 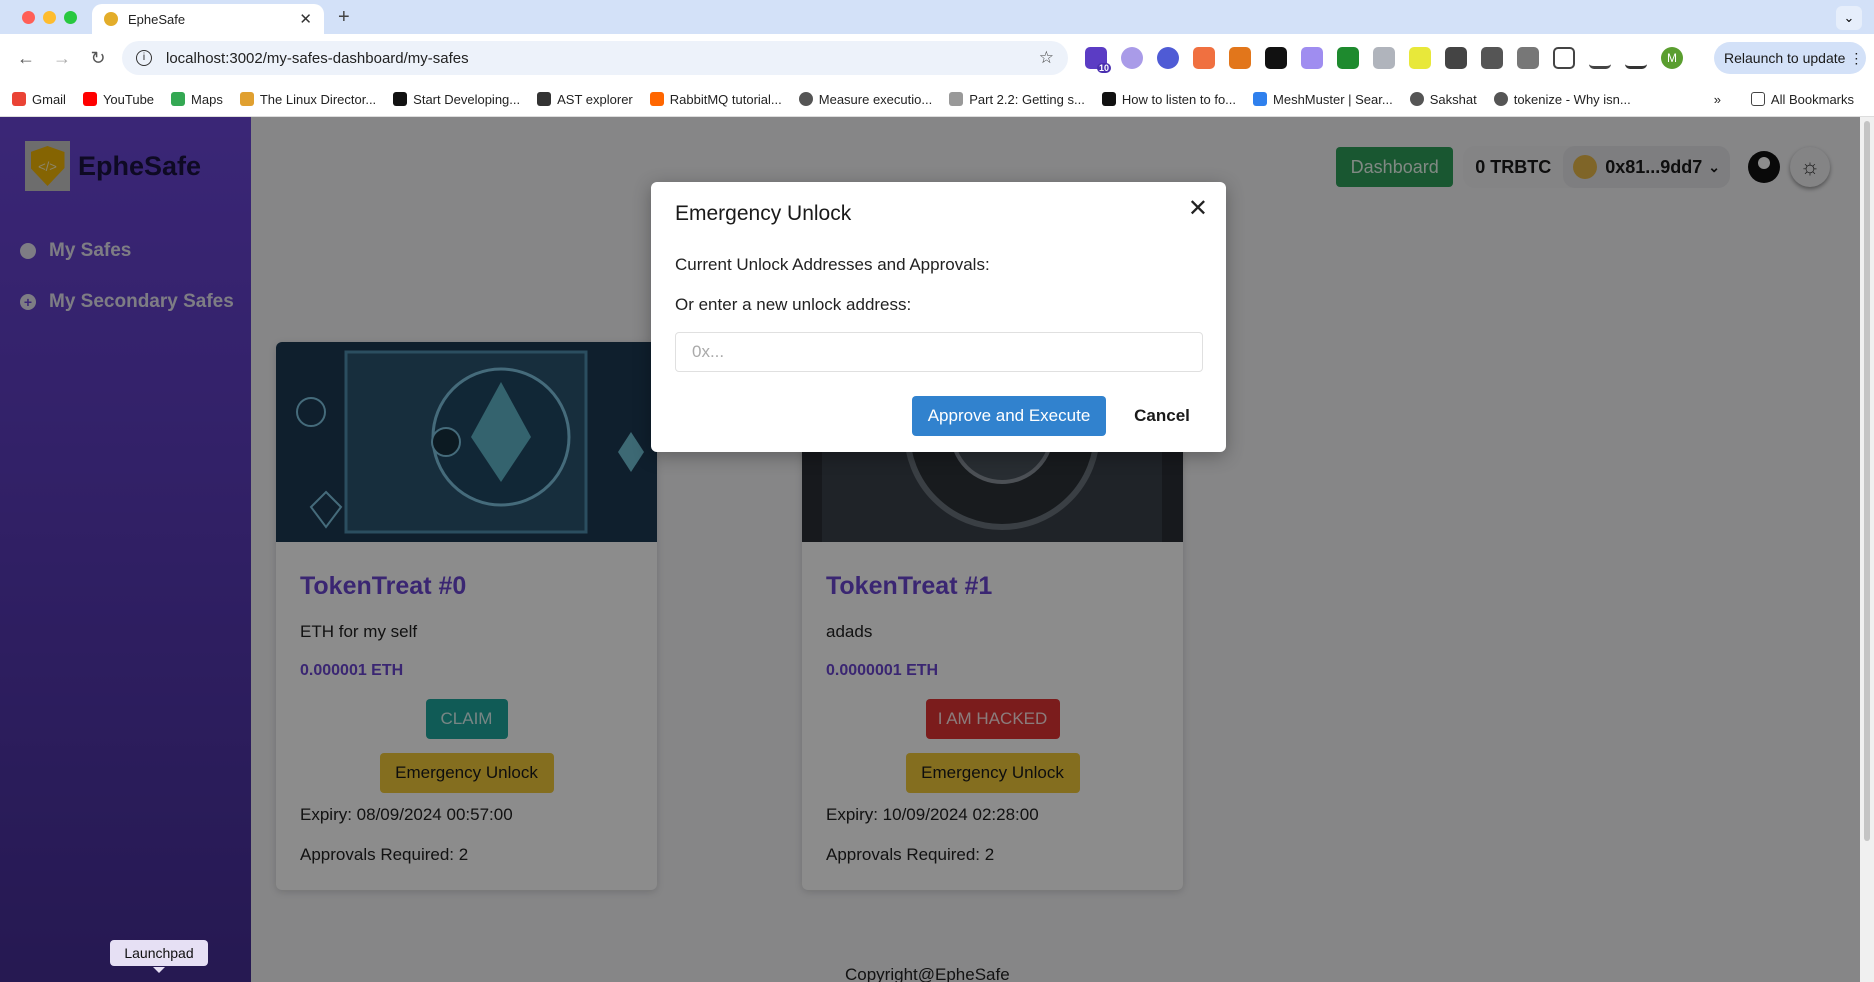 I want to click on bookmark: YouTube, so click(x=118, y=99).